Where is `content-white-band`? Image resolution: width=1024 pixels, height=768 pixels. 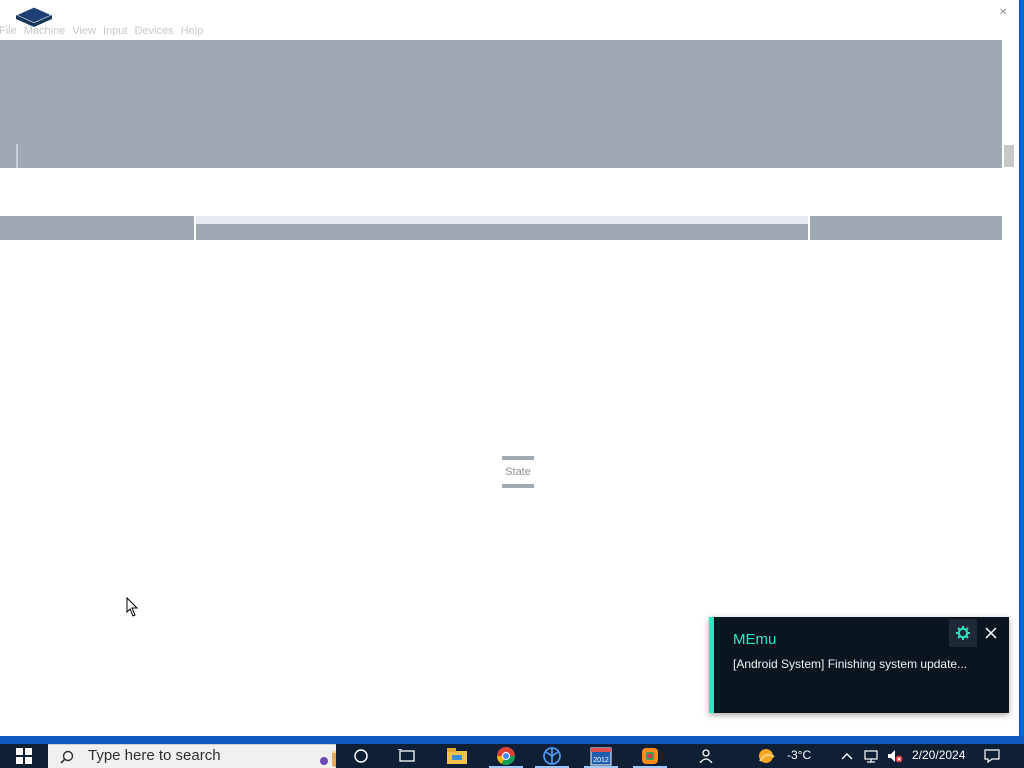
content-white-band is located at coordinates (509, 192).